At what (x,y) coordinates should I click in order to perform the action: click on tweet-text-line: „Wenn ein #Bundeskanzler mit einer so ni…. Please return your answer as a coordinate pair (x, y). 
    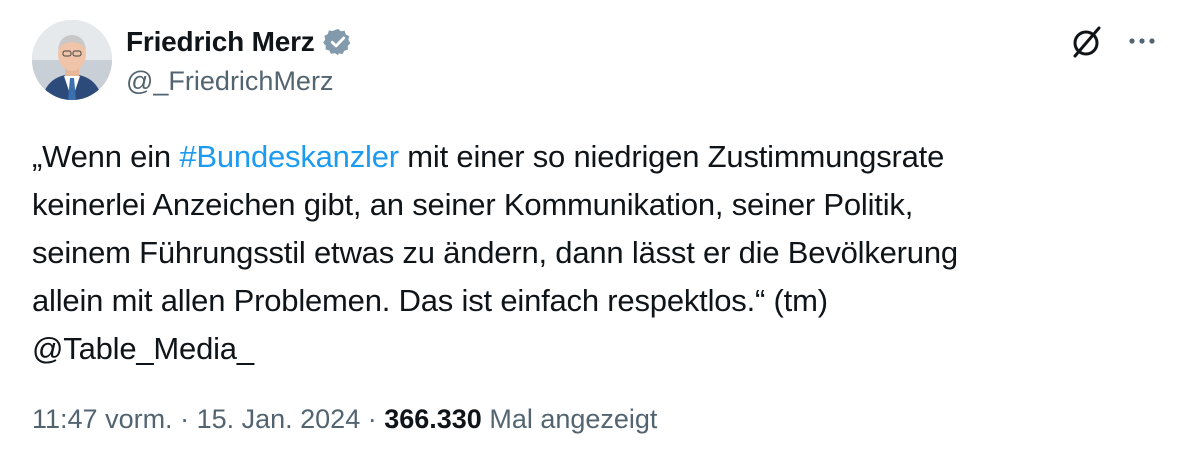
    Looking at the image, I should click on (592, 157).